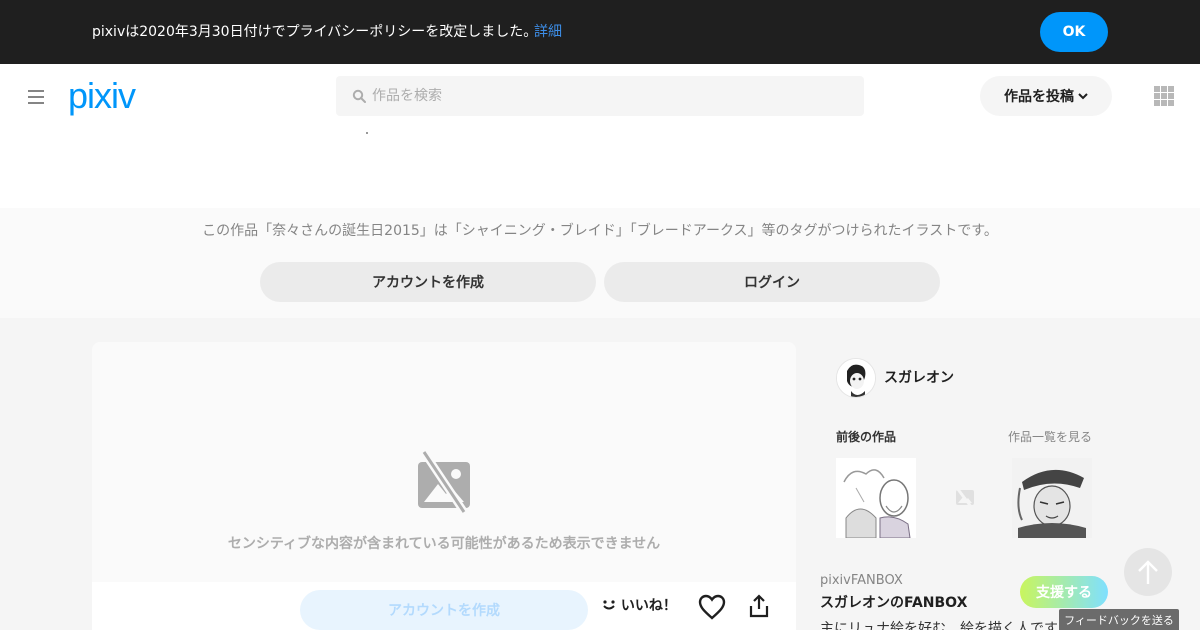 The width and height of the screenshot is (1200, 630). What do you see at coordinates (428, 282) in the screenshot?
I see `banner-create-account-button: アカウントを作成` at bounding box center [428, 282].